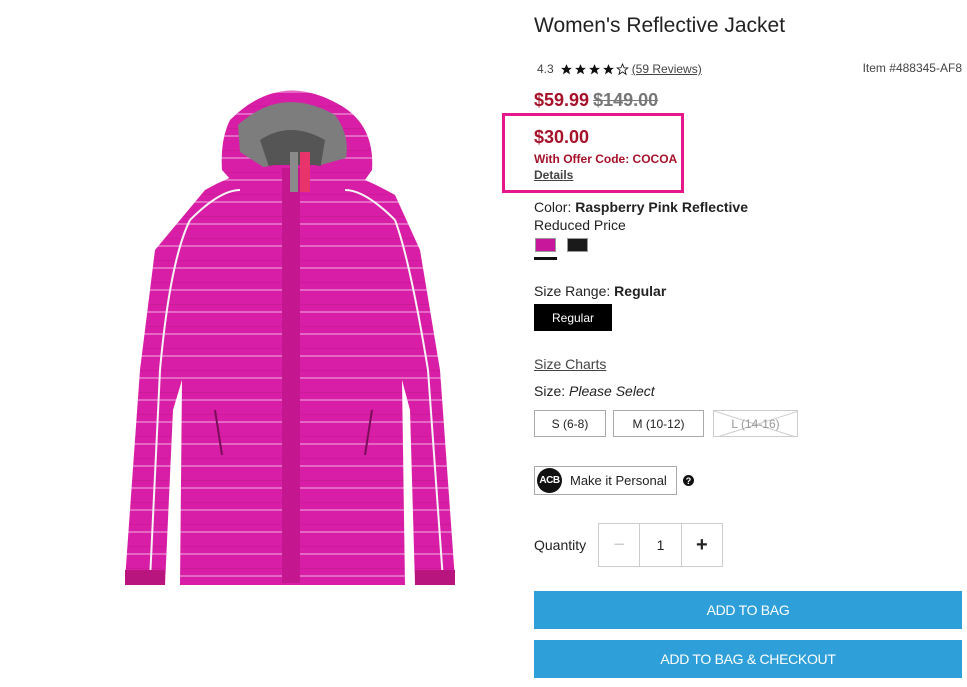 The width and height of the screenshot is (967, 687). What do you see at coordinates (553, 207) in the screenshot?
I see `color-label: Color:` at bounding box center [553, 207].